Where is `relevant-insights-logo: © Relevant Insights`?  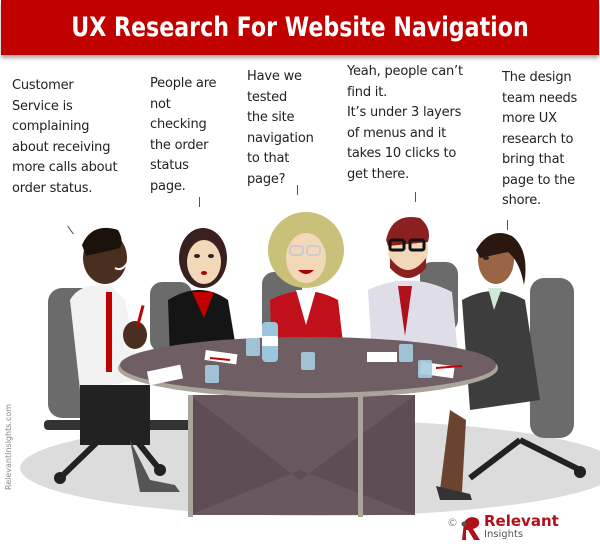
relevant-insights-logo: © Relevant Insights is located at coordinates (503, 528).